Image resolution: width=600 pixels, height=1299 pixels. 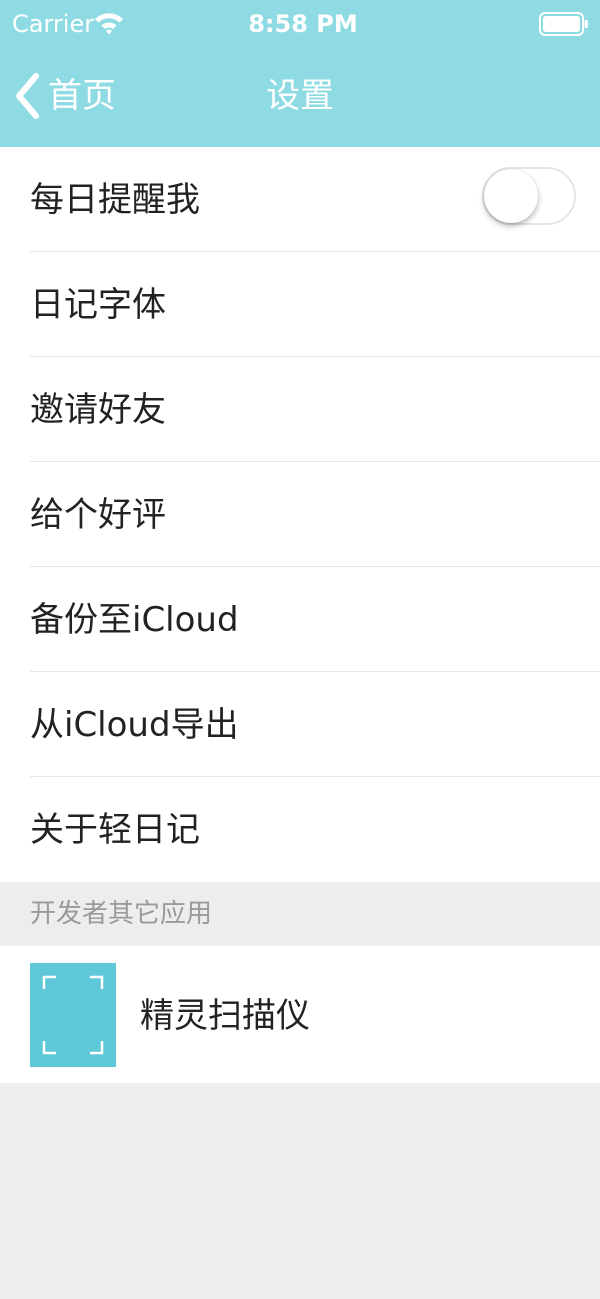 I want to click on settings-item-label: 邀请好友, so click(x=98, y=409).